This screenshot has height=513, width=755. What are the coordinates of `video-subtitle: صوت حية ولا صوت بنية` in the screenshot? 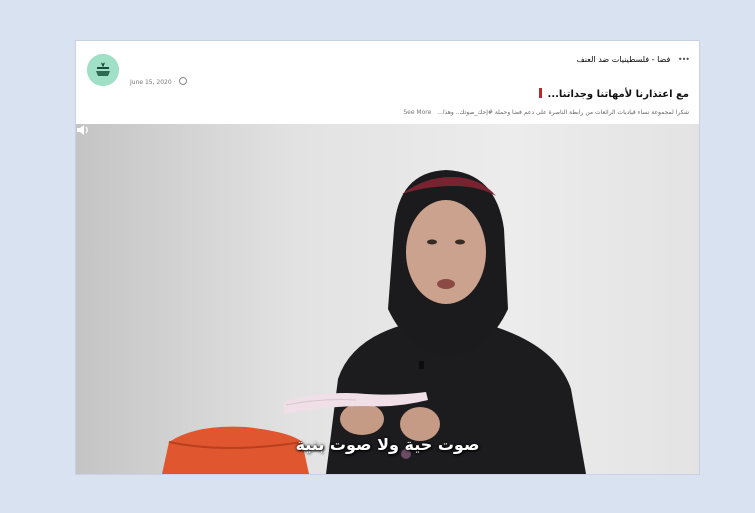 It's located at (387, 444).